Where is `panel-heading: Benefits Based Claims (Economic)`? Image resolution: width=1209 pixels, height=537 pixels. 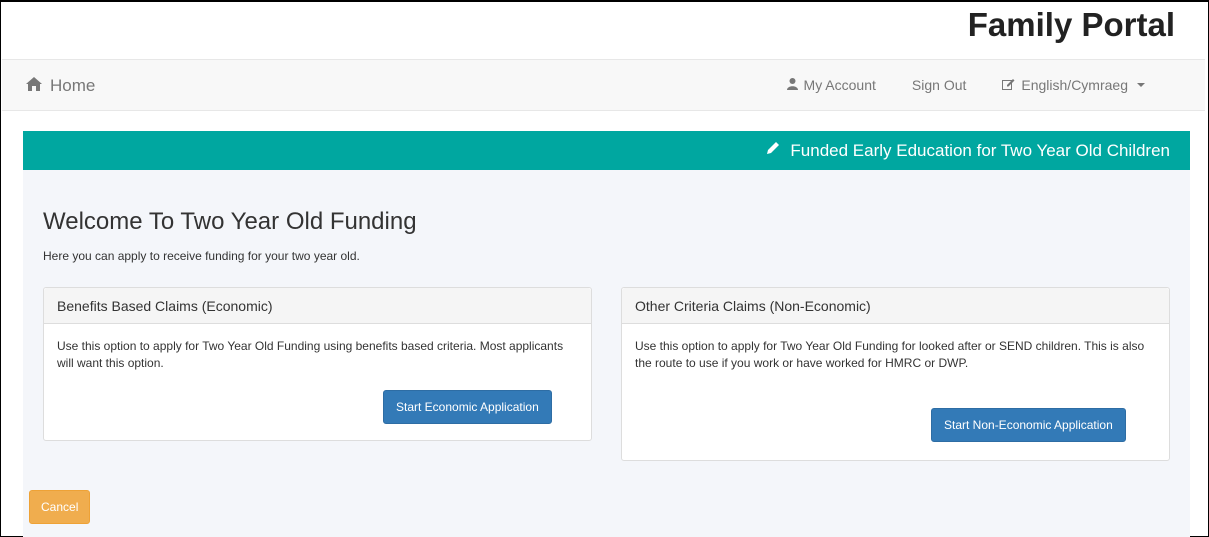
panel-heading: Benefits Based Claims (Economic) is located at coordinates (317, 306).